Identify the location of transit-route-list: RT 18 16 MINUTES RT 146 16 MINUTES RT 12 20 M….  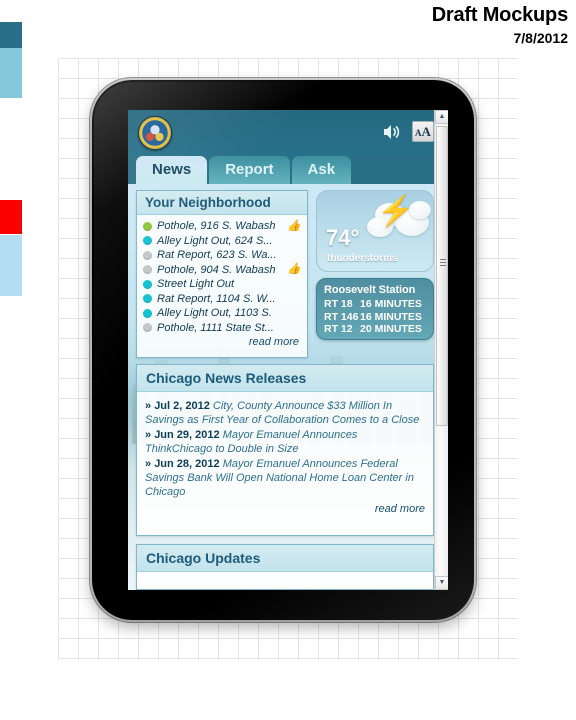
(375, 317).